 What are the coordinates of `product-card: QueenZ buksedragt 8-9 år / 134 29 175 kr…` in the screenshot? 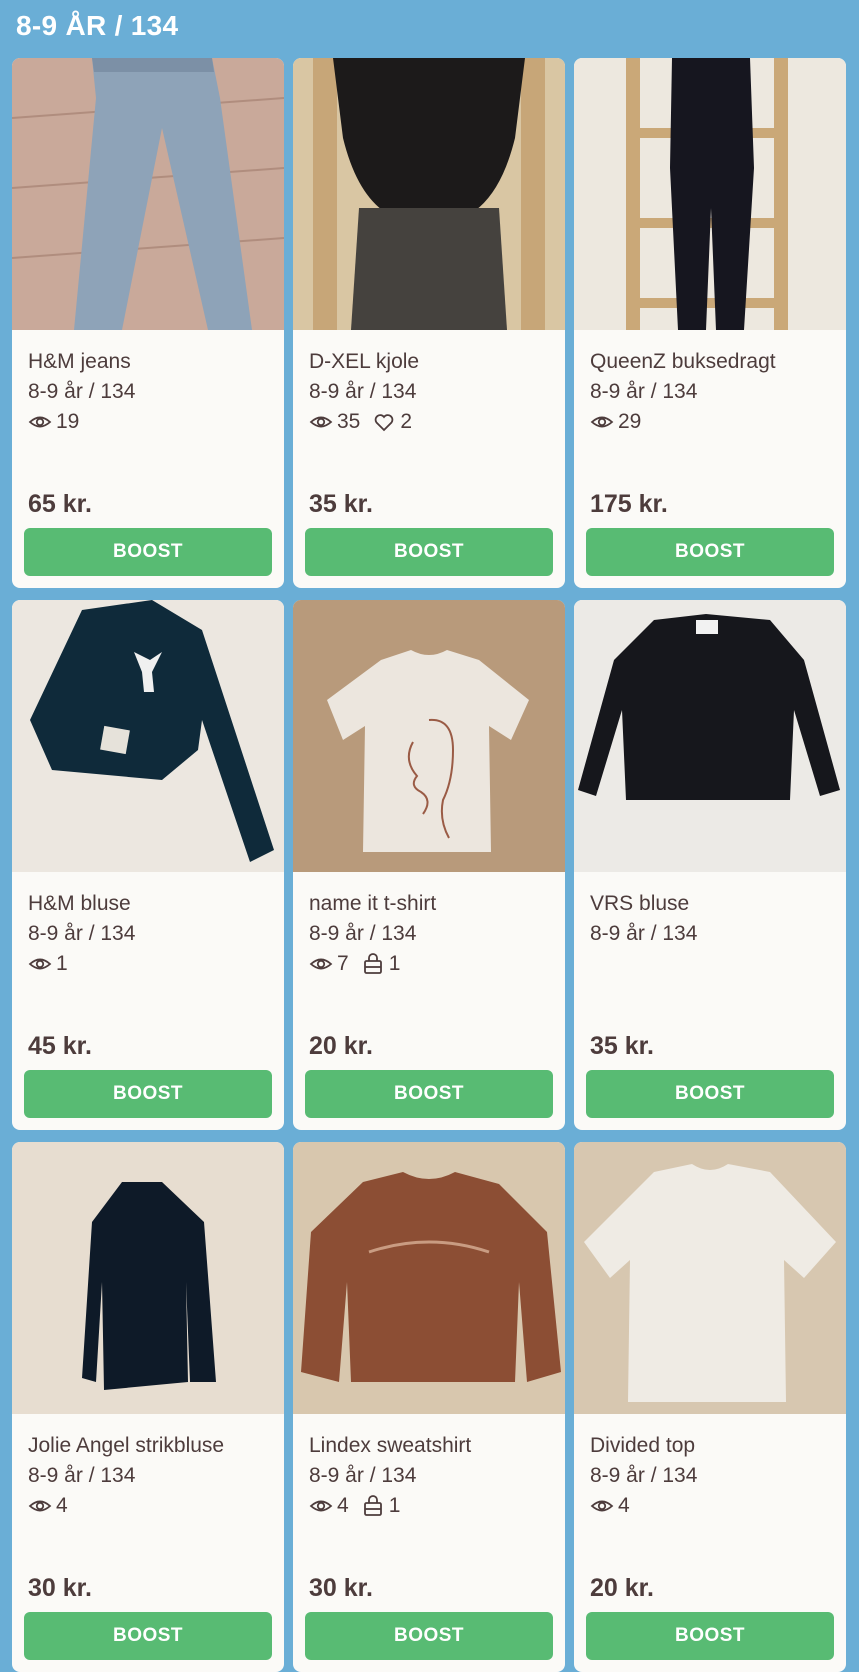 It's located at (710, 323).